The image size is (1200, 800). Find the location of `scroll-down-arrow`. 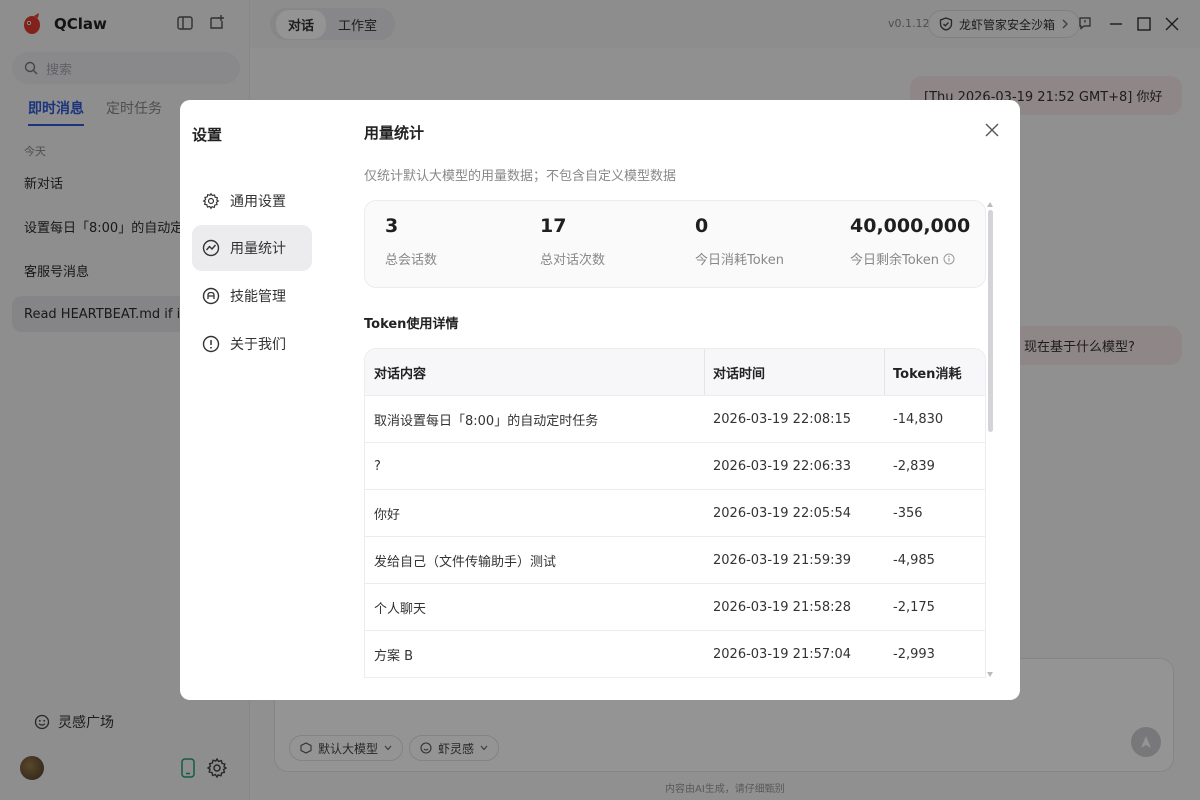

scroll-down-arrow is located at coordinates (990, 674).